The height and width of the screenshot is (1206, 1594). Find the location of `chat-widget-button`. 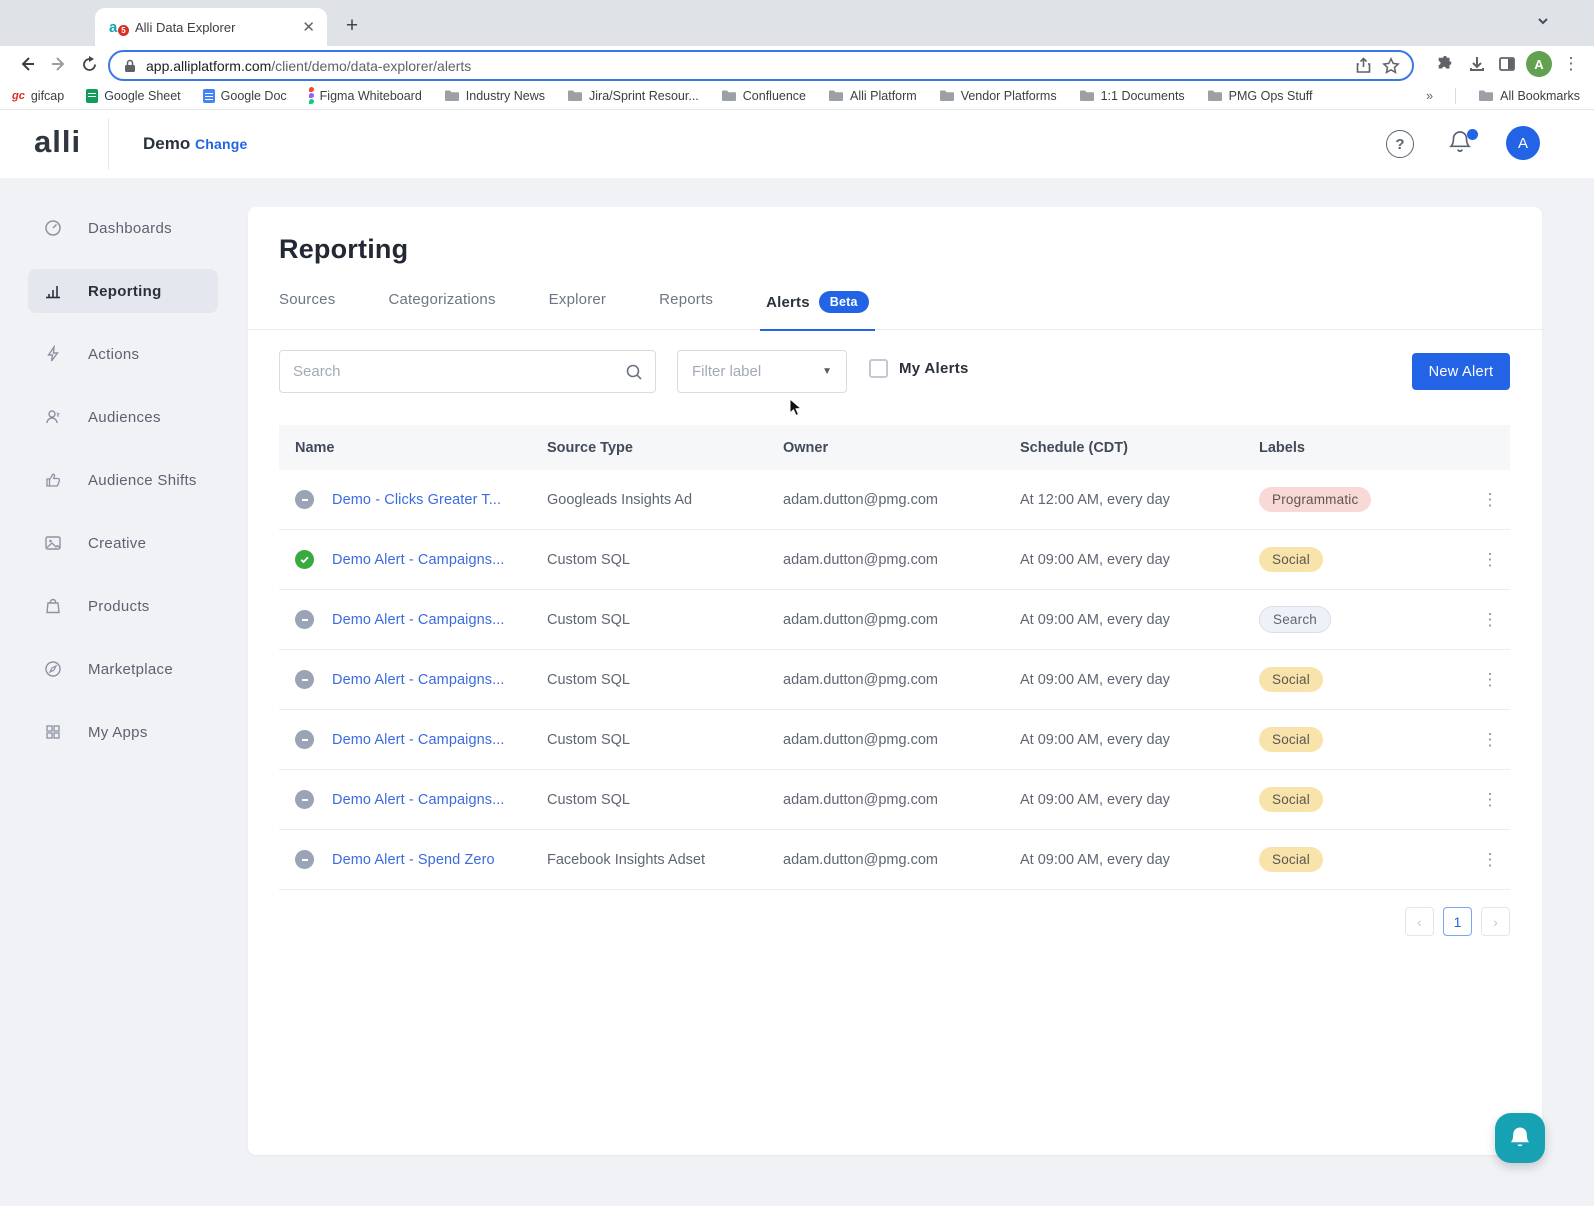

chat-widget-button is located at coordinates (1520, 1138).